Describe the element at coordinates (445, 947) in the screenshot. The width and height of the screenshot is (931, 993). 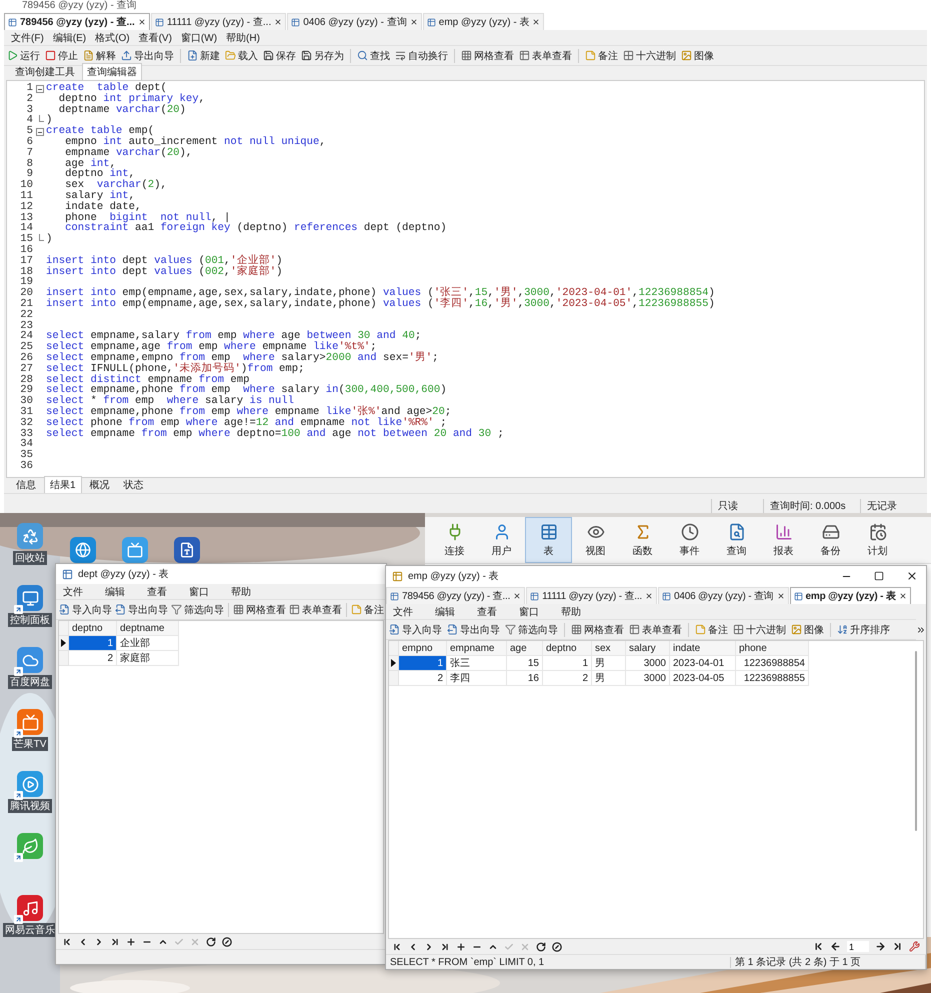
I see `last-icon` at that location.